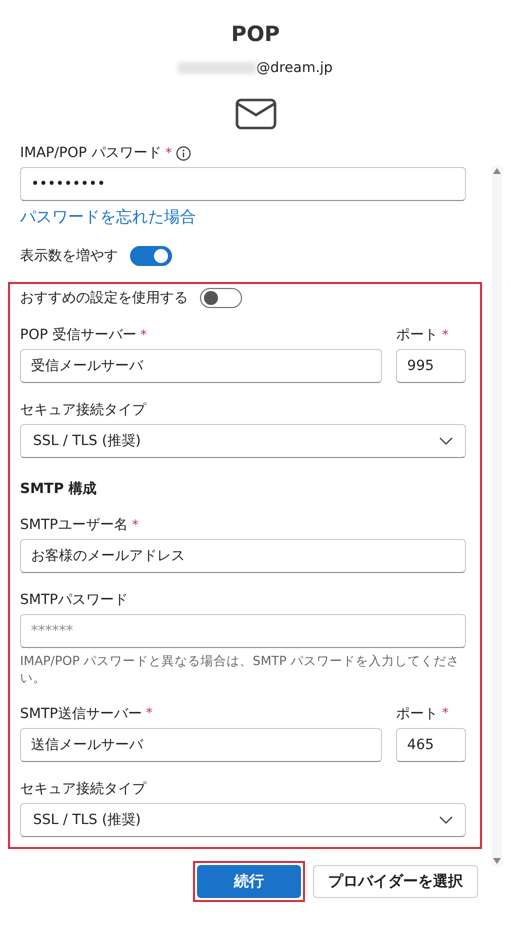  Describe the element at coordinates (255, 34) in the screenshot. I see `page-title: POP` at that location.